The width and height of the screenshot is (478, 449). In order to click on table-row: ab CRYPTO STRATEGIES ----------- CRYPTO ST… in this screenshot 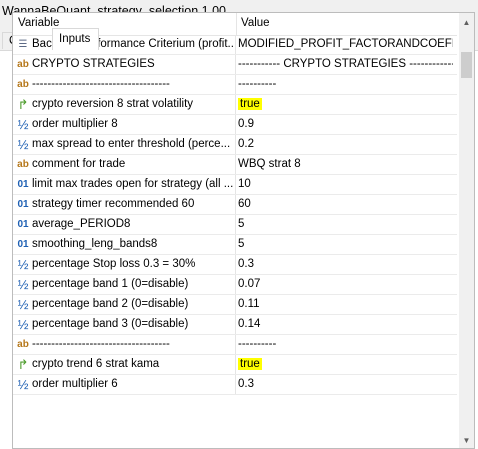, I will do `click(235, 65)`.